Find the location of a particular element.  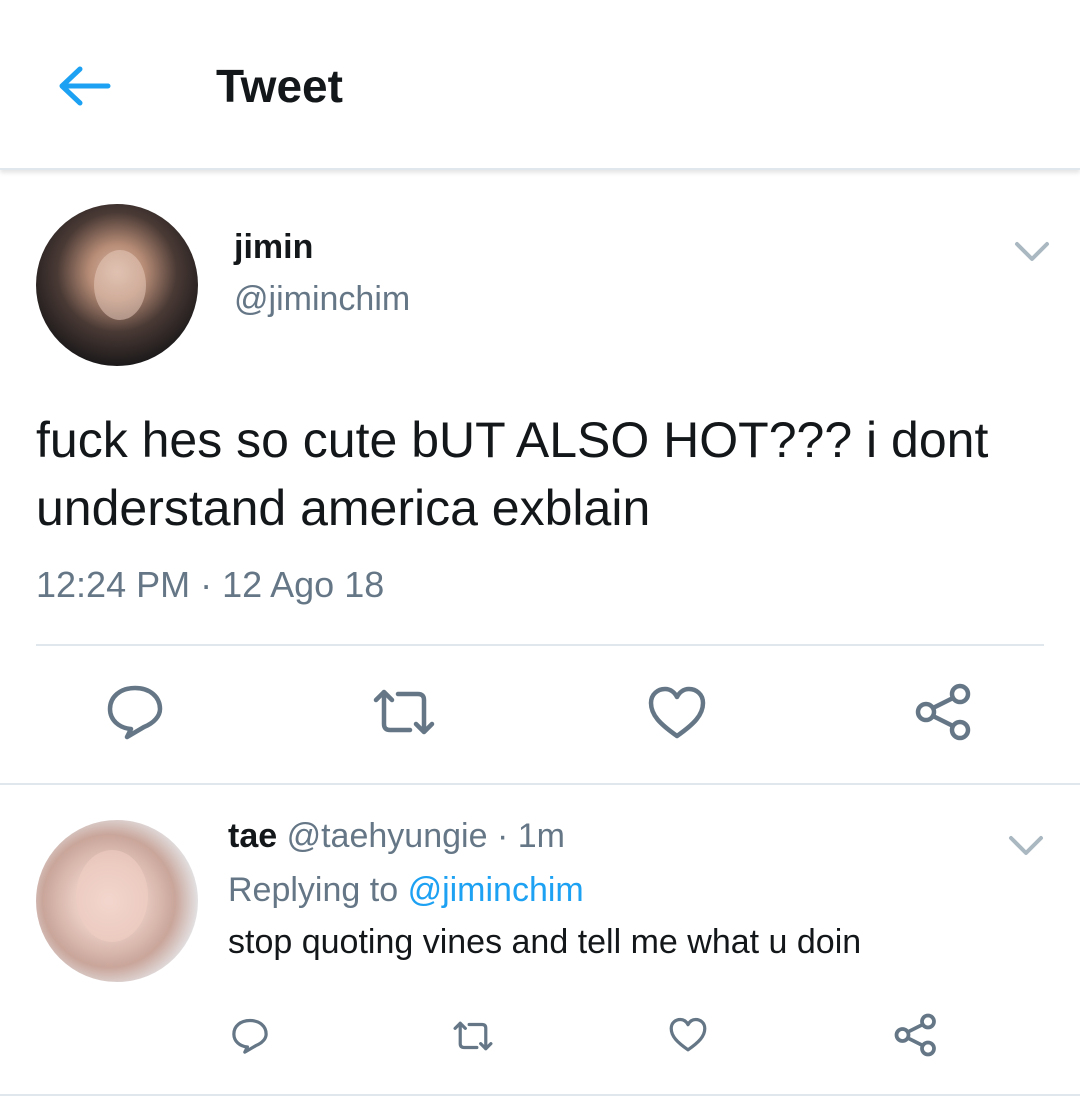

reply-author-handle: @taehyungie is located at coordinates (387, 836).